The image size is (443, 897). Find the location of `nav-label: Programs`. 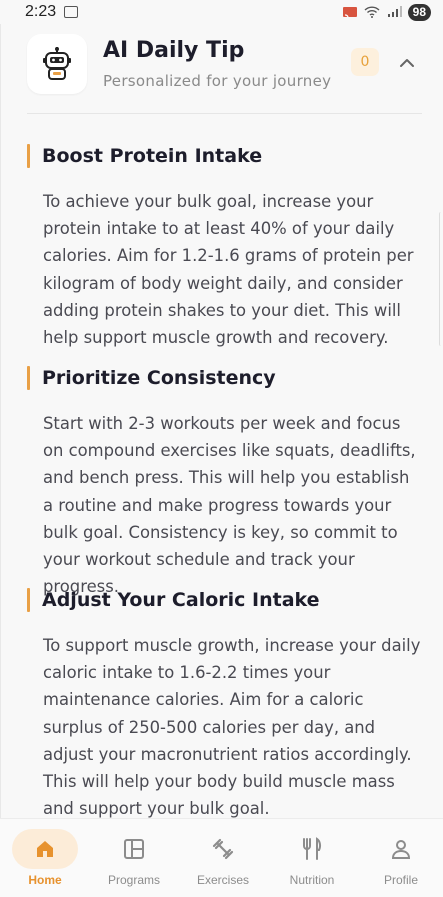

nav-label: Programs is located at coordinates (133, 880).